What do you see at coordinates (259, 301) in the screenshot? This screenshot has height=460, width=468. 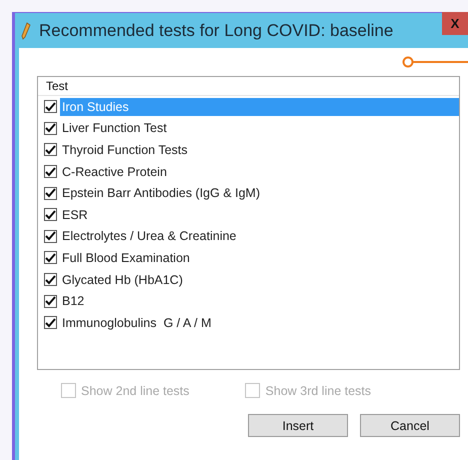 I see `test-item: B12` at bounding box center [259, 301].